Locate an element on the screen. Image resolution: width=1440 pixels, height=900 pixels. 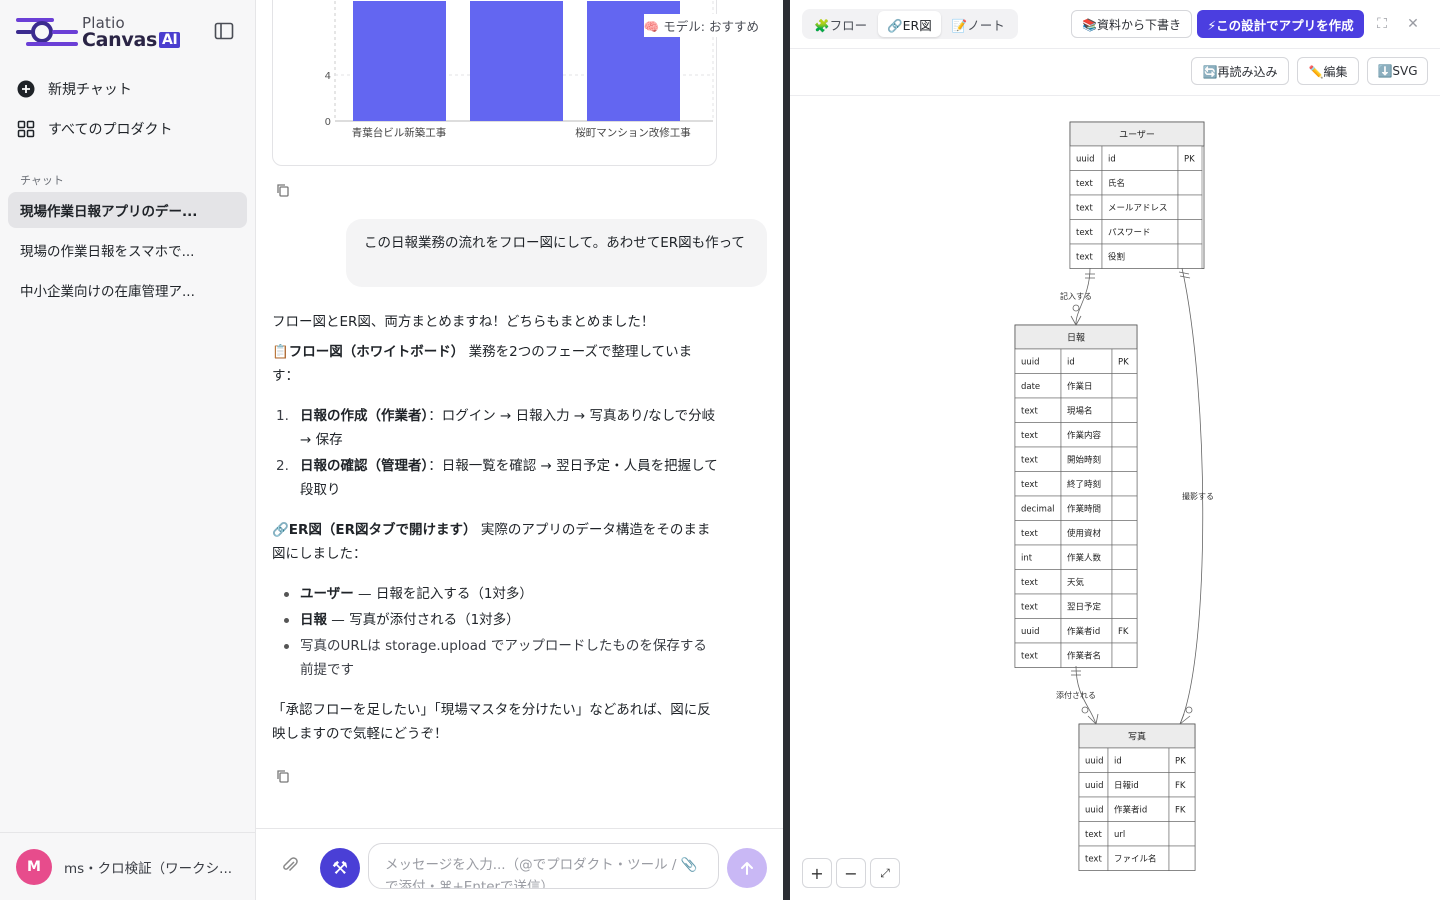
edit-button: ✏️編集 is located at coordinates (1328, 71).